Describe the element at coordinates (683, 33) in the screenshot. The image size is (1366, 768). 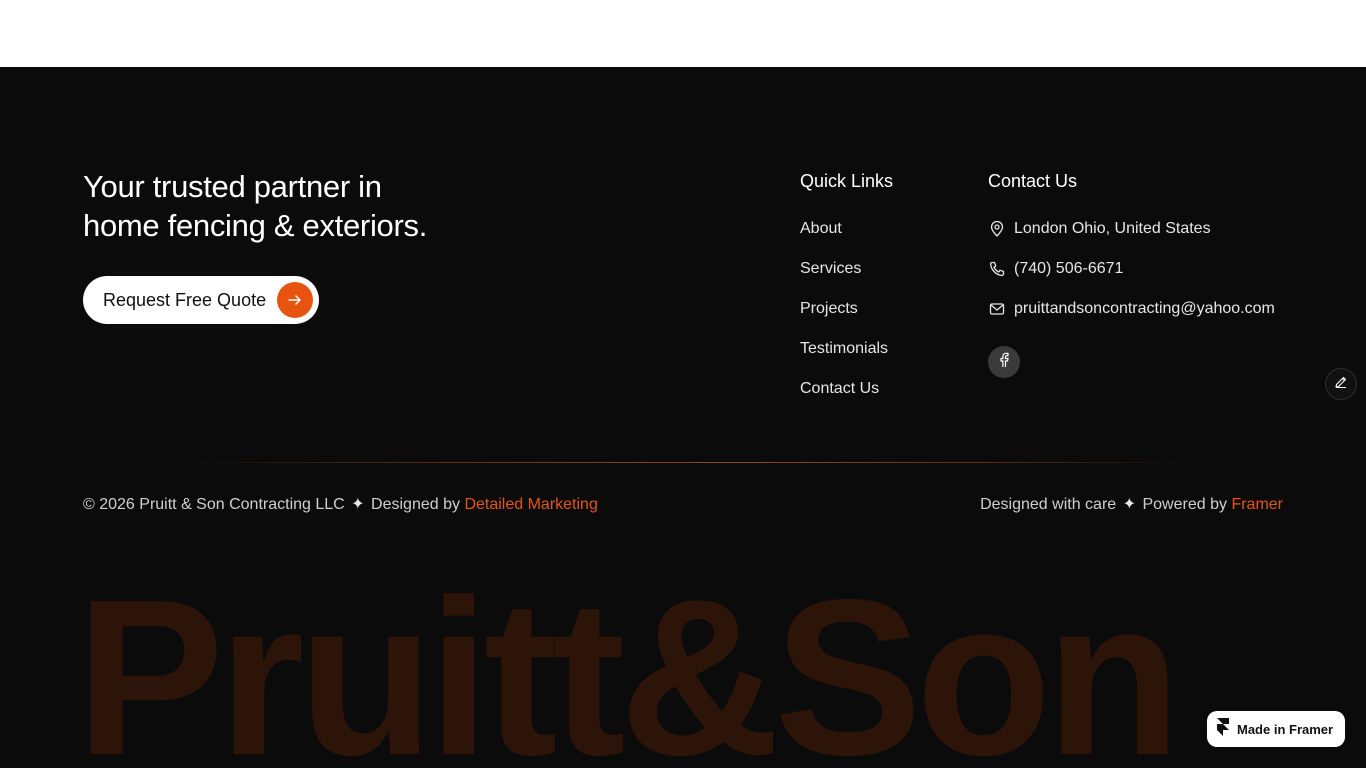
I see `top-white-strip` at that location.